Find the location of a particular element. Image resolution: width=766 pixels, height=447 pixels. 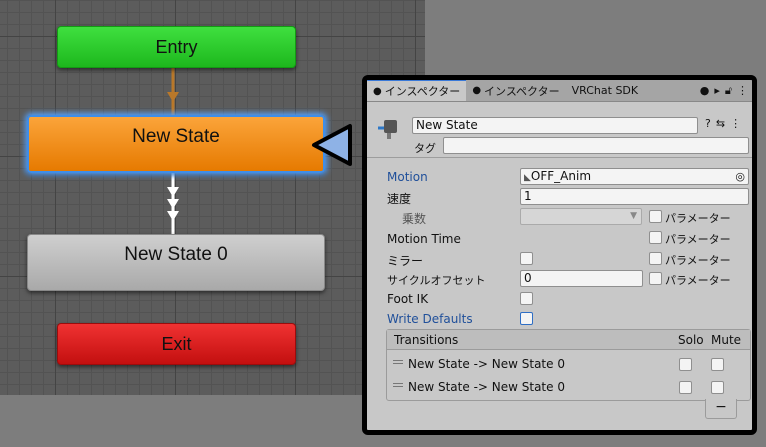

entry-node: Entry is located at coordinates (176, 47).